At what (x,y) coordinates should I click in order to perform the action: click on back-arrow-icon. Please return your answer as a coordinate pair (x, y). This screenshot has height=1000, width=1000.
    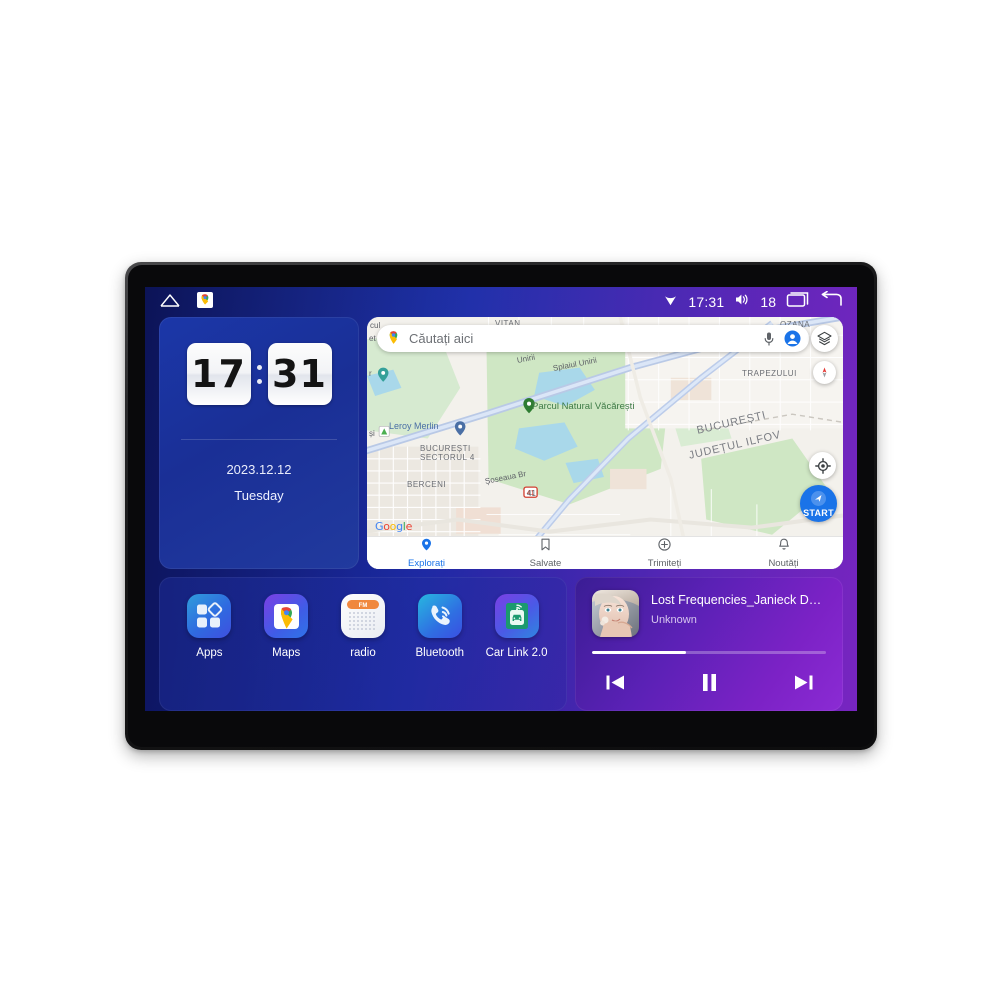
    Looking at the image, I should click on (831, 301).